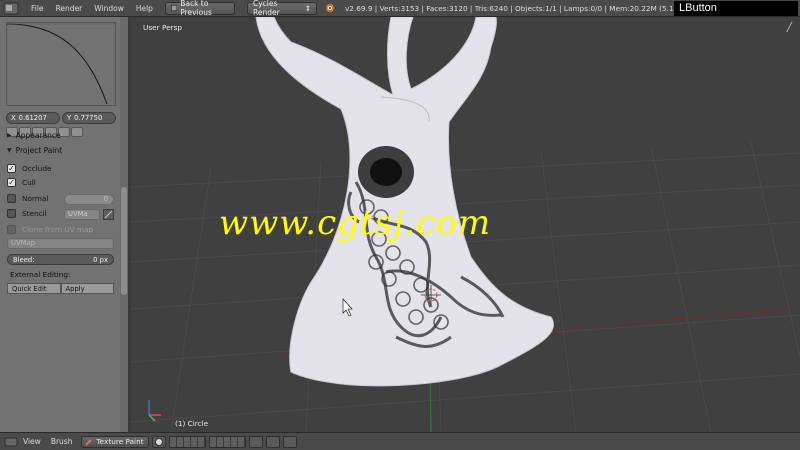 Image resolution: width=800 pixels, height=450 pixels. I want to click on dropdown-arrows-icon: ⇕, so click(307, 8).